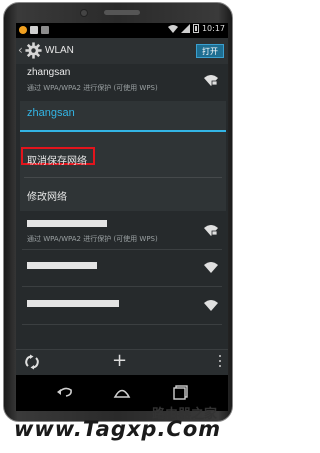 Image resolution: width=320 pixels, height=453 pixels. I want to click on list-item: 通过 WPA/WPA2 进行保护 (可使用 WPS), so click(122, 231).